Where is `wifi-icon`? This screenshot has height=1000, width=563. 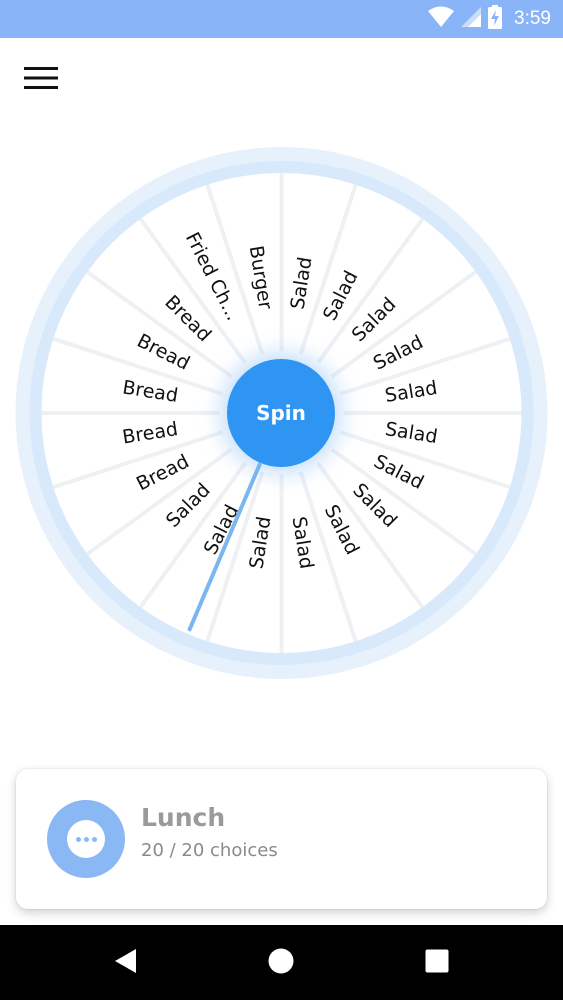 wifi-icon is located at coordinates (441, 19).